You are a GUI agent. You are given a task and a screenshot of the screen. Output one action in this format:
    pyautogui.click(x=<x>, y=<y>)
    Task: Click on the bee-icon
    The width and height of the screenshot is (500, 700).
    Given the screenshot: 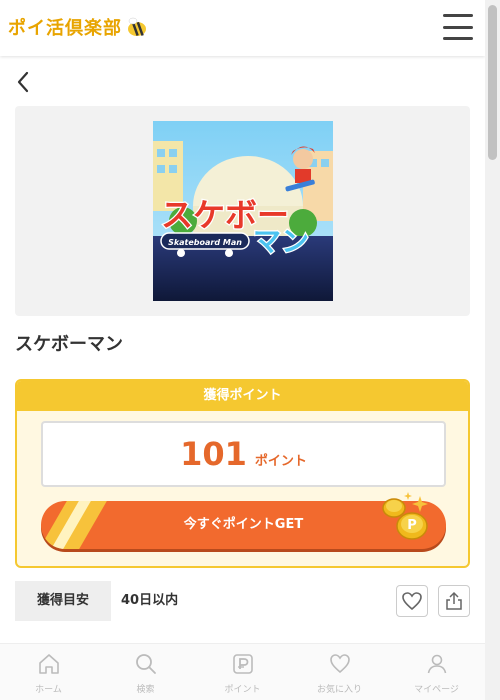 What is the action you would take?
    pyautogui.click(x=137, y=26)
    